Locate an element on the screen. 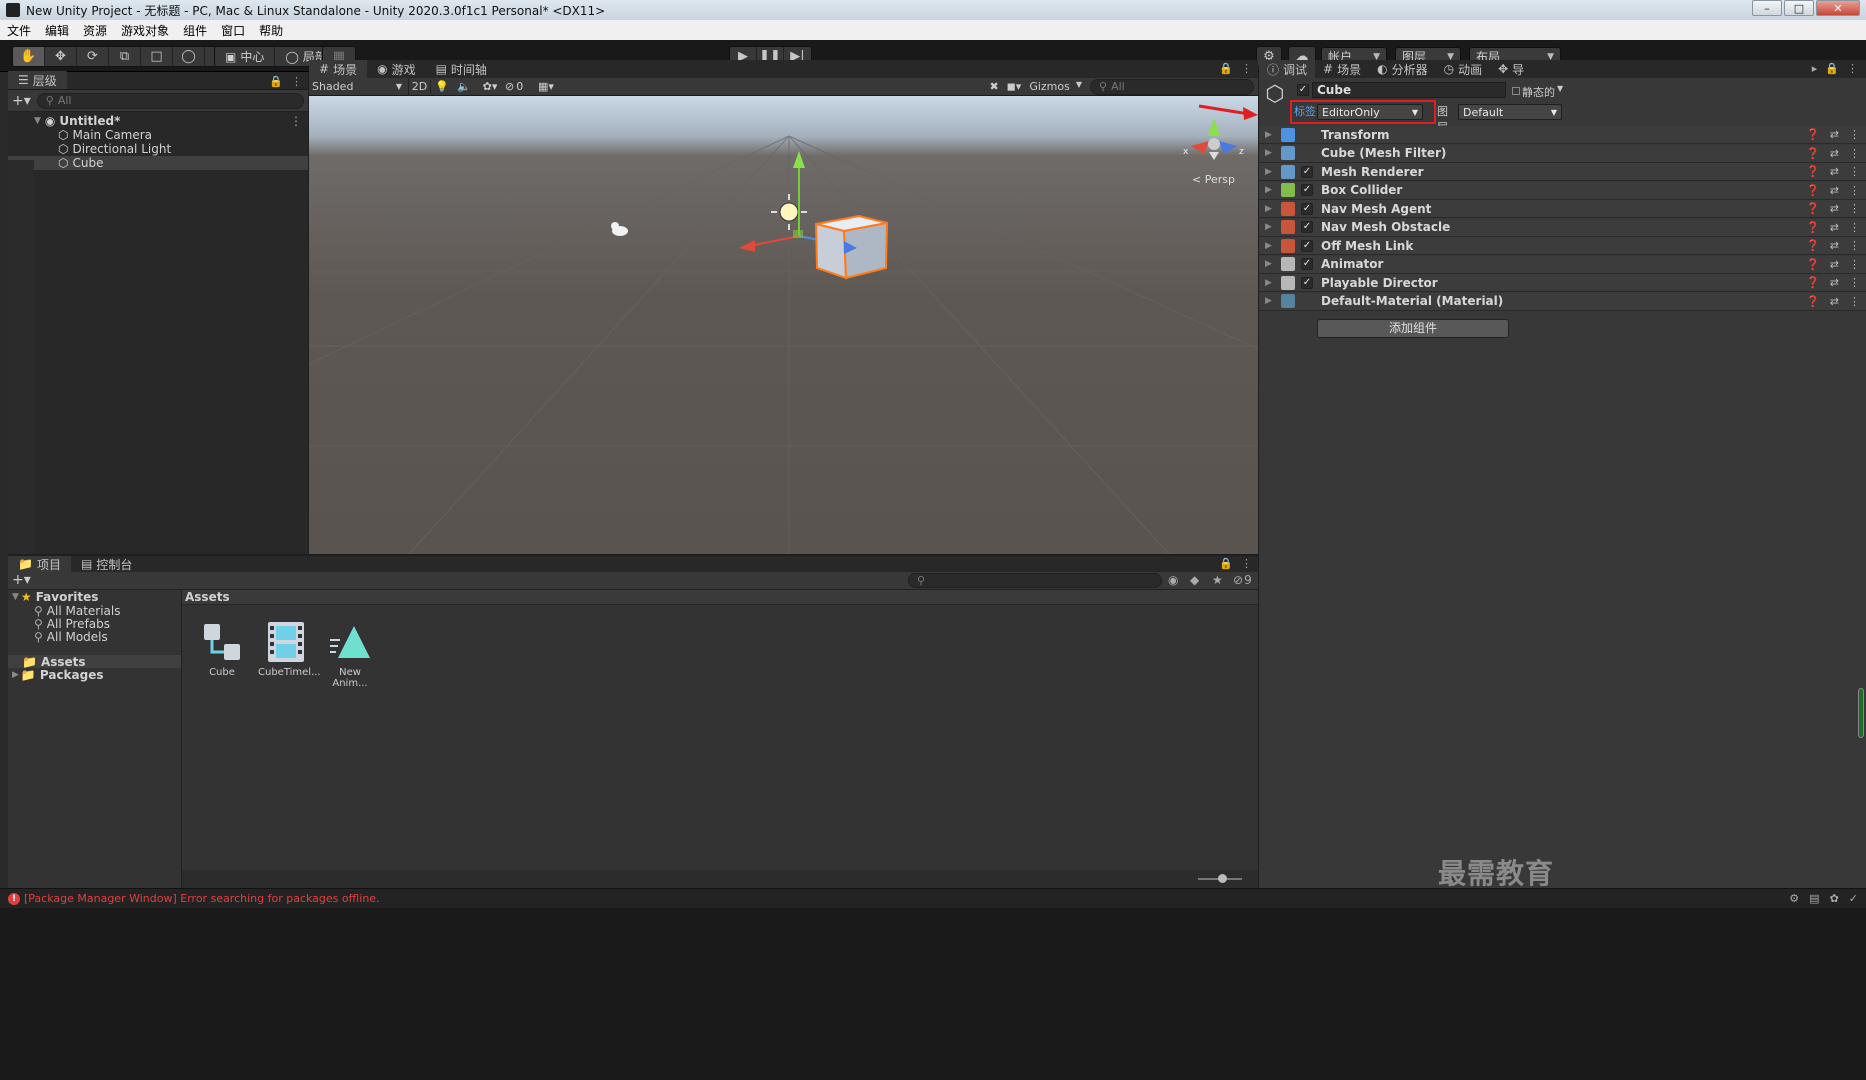 Image resolution: width=1866 pixels, height=1080 pixels. add-component-button: 添加组件 is located at coordinates (1413, 328).